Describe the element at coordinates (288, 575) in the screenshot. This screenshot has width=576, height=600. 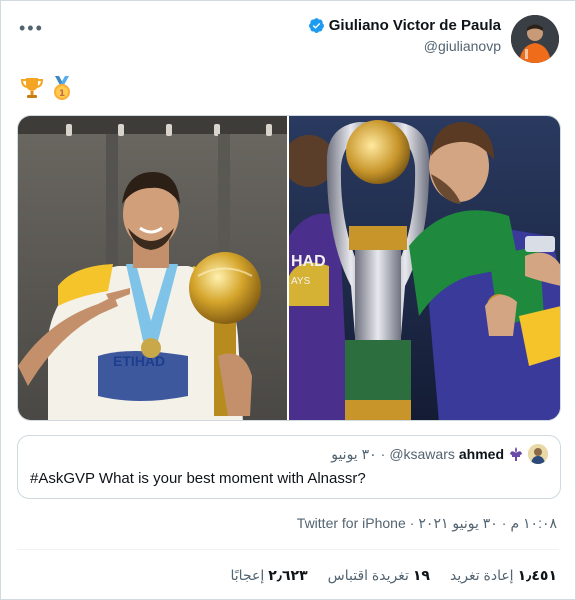
I see `likes-count: ٢٫٦٢٣` at that location.